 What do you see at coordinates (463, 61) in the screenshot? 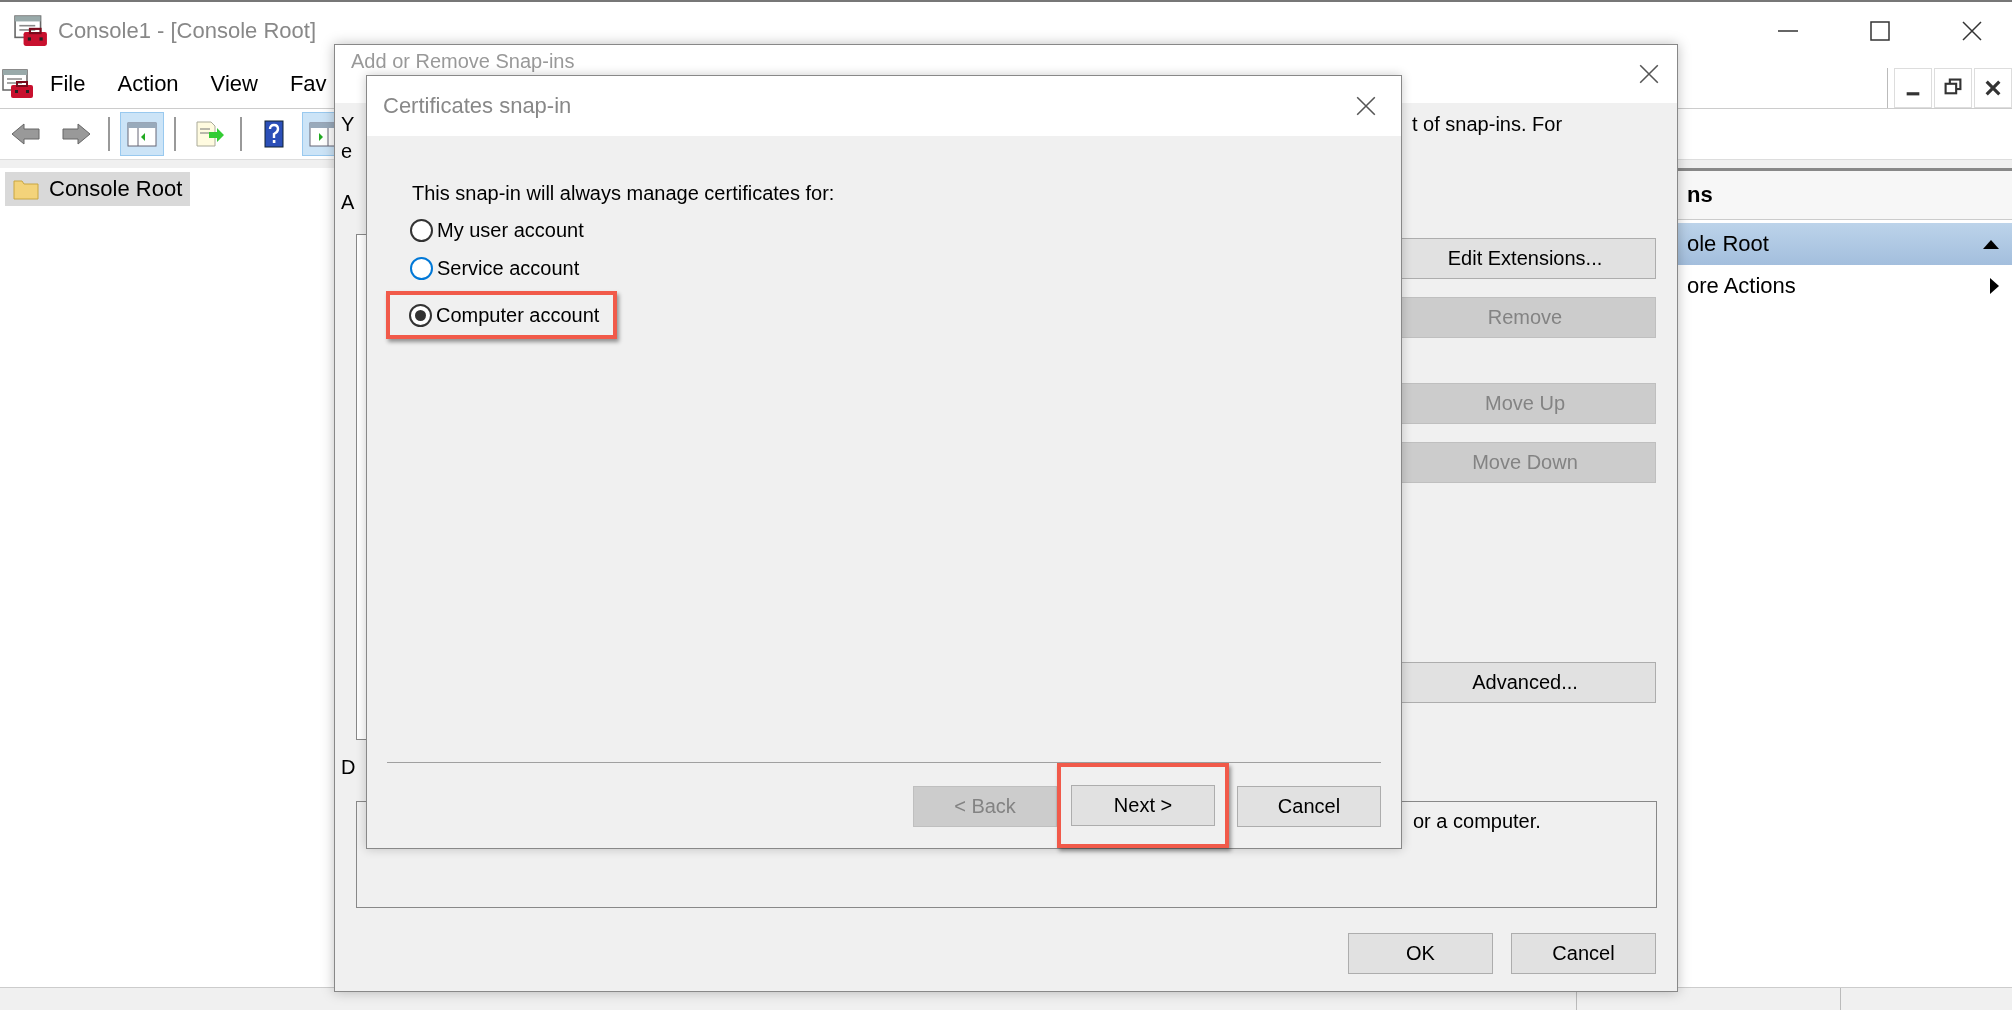
I see `dialog-title: Add or Remove Snap-ins` at bounding box center [463, 61].